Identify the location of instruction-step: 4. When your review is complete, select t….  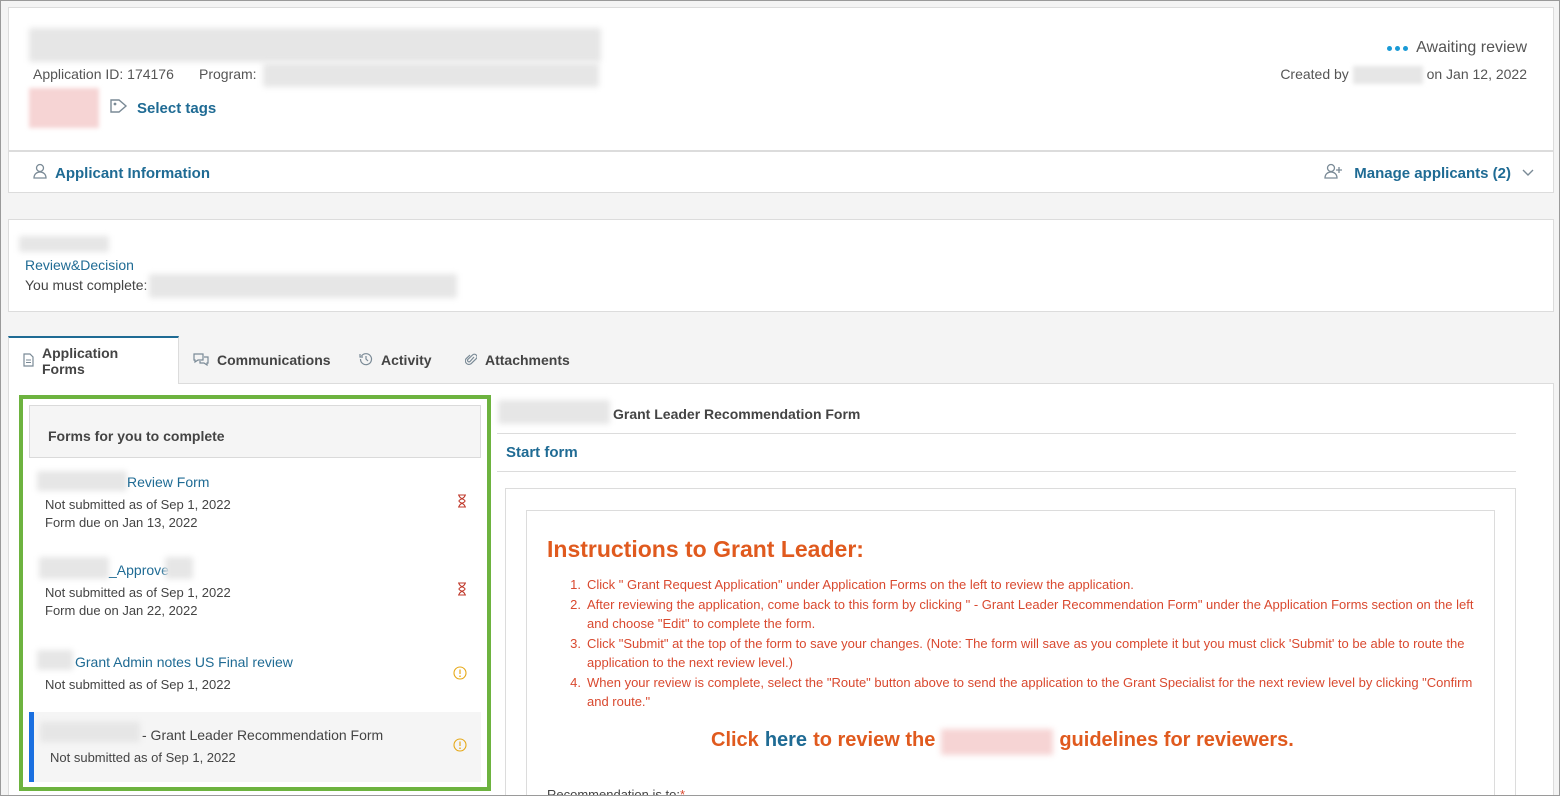
(1012, 692).